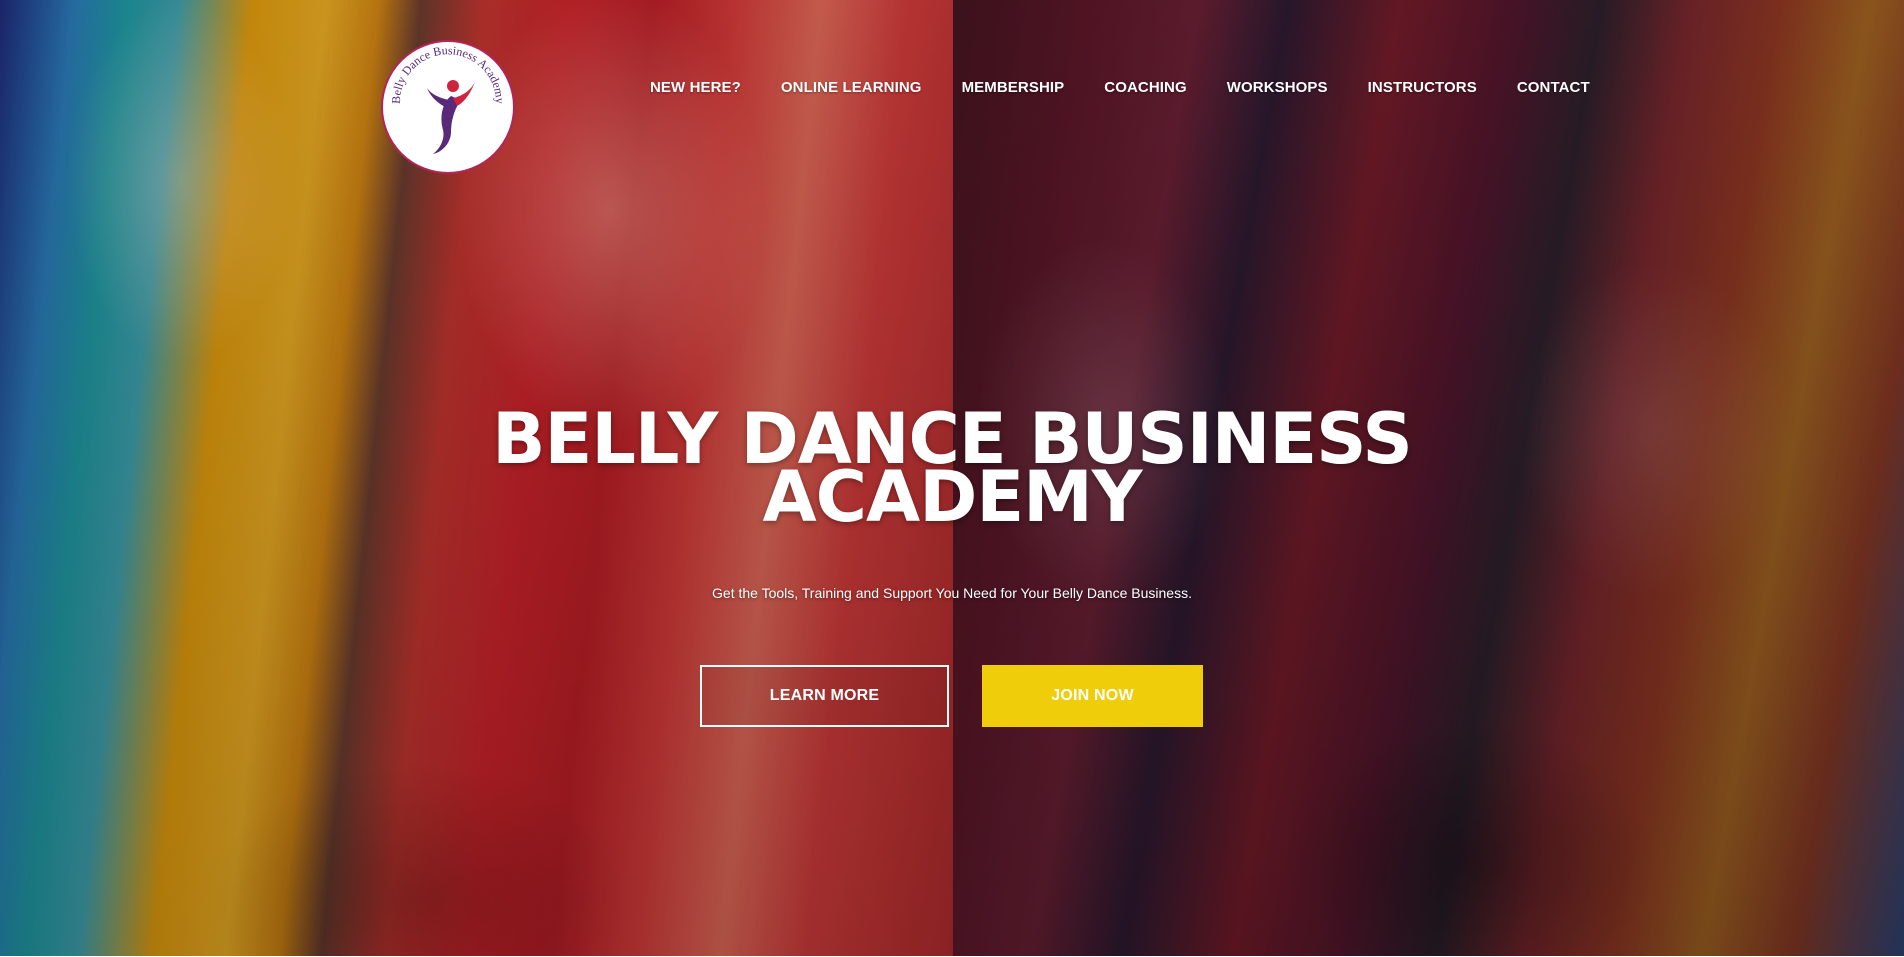  I want to click on logo-text: Belly Dance Business Academy, so click(448, 73).